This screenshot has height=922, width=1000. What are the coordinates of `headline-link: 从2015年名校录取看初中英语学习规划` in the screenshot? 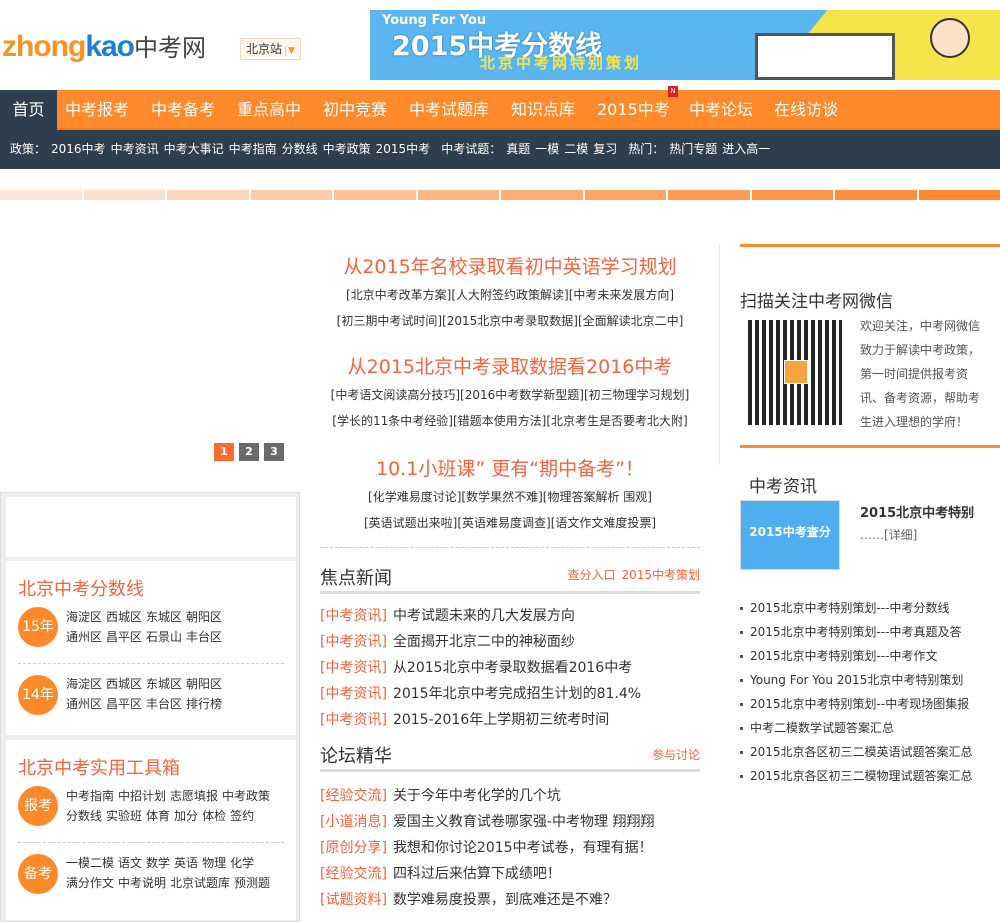 It's located at (510, 265).